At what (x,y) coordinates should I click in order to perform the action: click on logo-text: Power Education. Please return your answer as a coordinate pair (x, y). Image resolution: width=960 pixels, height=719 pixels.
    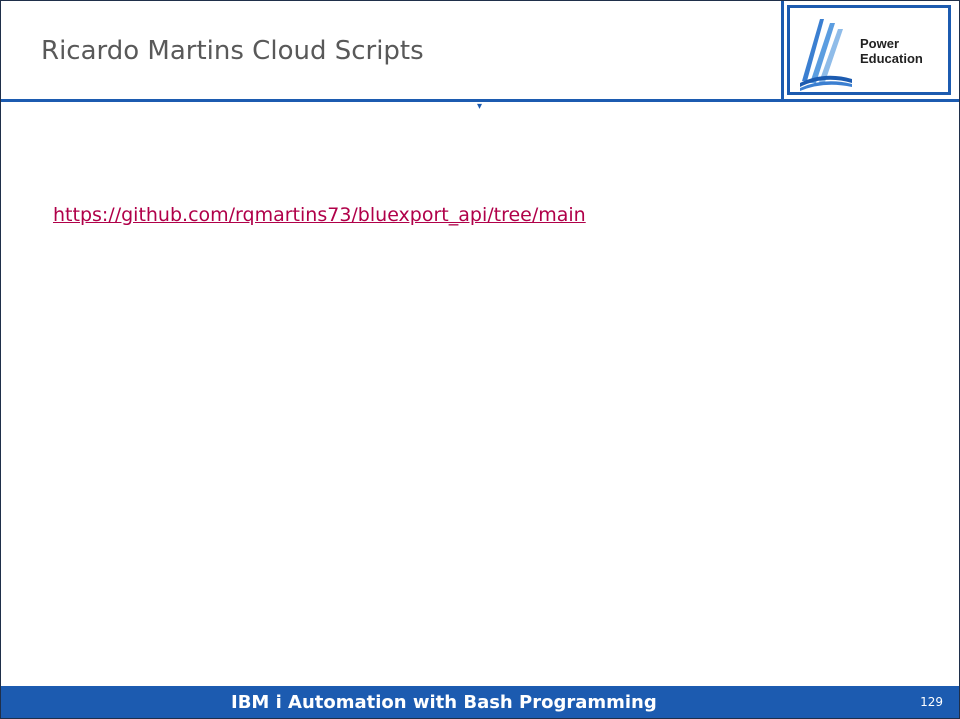
    Looking at the image, I should click on (891, 51).